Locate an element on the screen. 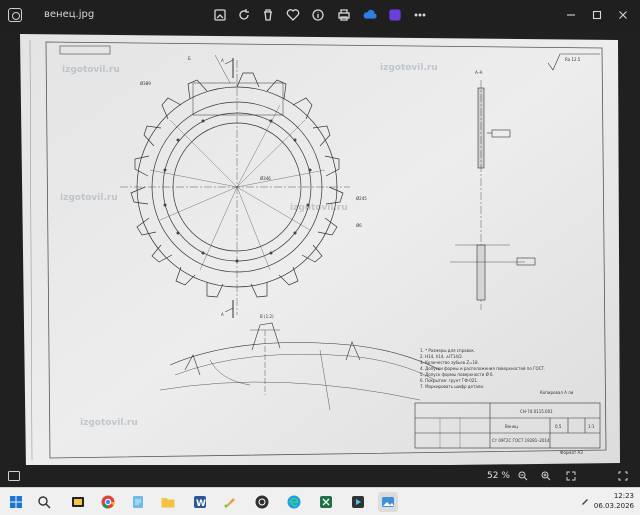  doc-number: СН-74.0115.001 is located at coordinates (536, 411).